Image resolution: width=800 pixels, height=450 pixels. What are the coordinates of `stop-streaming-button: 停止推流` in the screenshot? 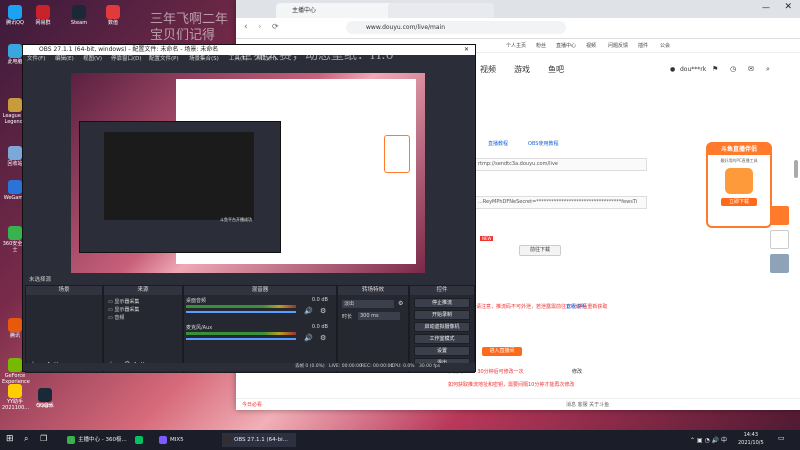 It's located at (442, 303).